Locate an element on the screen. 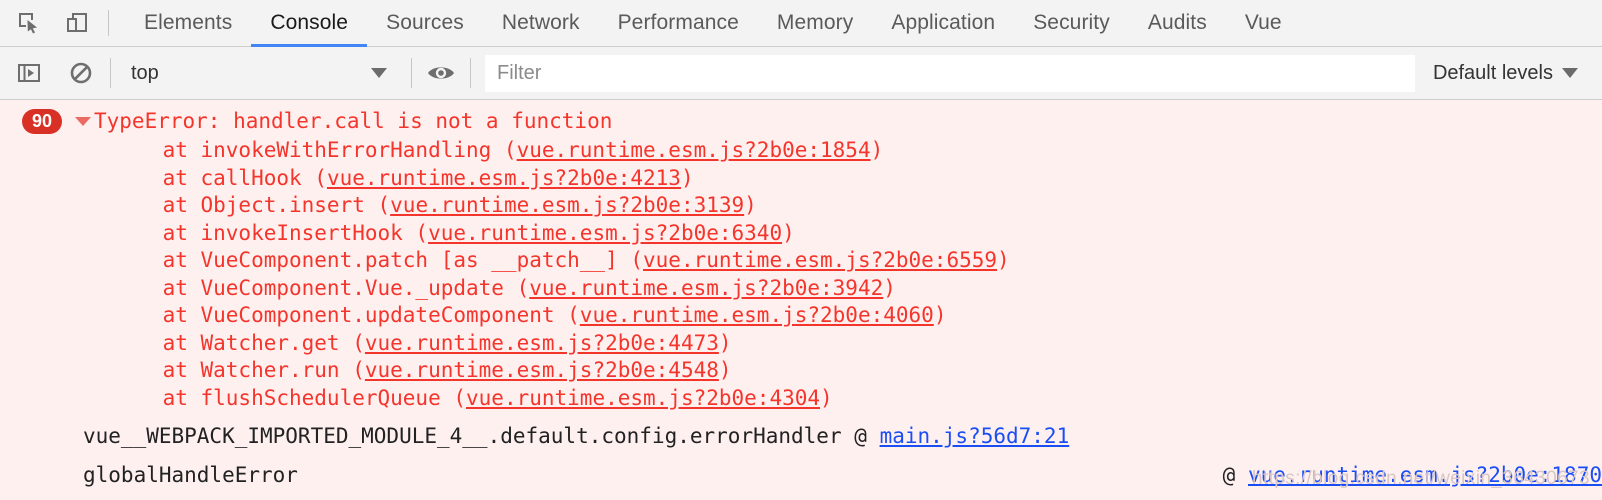 The height and width of the screenshot is (500, 1602). tab-audits: Audits is located at coordinates (1177, 23).